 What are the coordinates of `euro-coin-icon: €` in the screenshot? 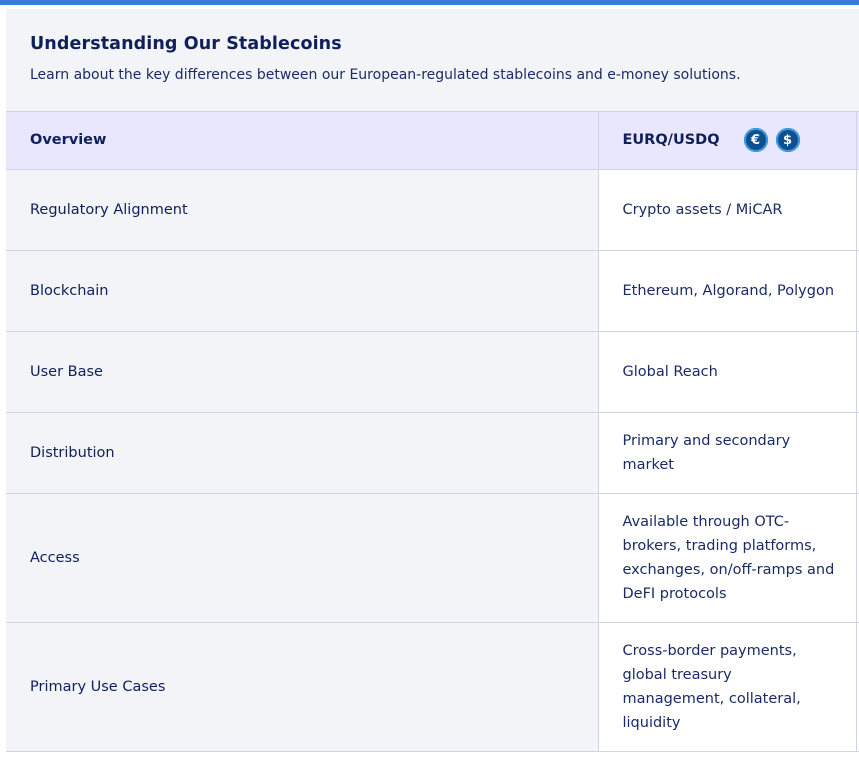 It's located at (755, 140).